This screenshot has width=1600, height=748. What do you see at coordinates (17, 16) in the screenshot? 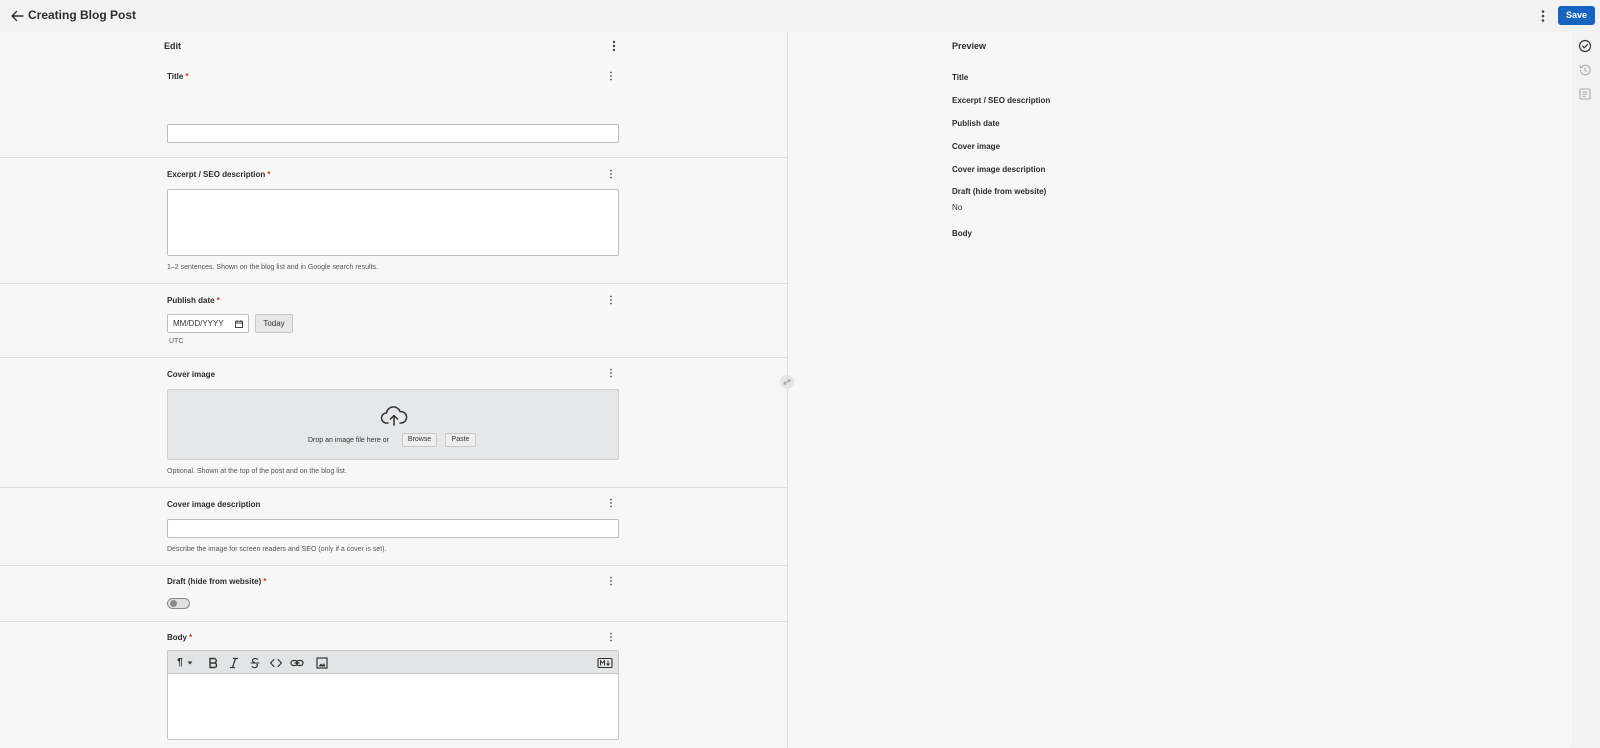
I see `back-arrow-icon` at bounding box center [17, 16].